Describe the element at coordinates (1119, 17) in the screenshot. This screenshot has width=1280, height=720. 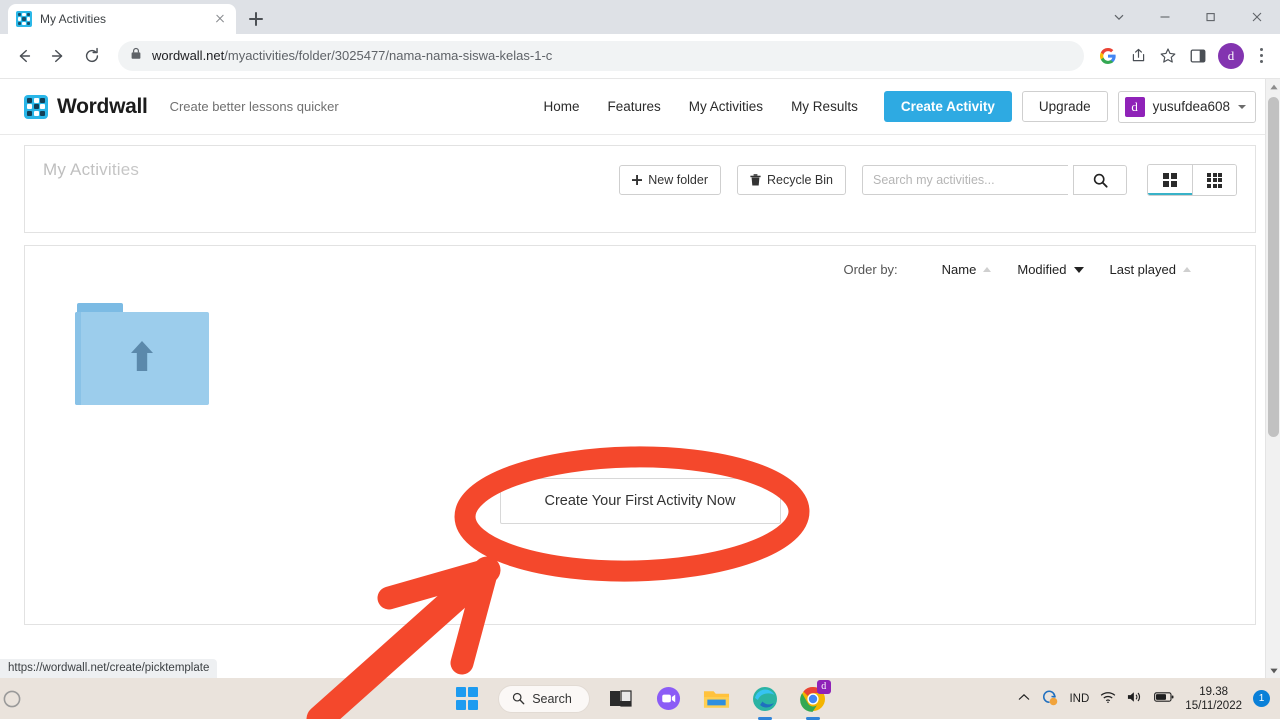
I see `tab-search-button` at that location.